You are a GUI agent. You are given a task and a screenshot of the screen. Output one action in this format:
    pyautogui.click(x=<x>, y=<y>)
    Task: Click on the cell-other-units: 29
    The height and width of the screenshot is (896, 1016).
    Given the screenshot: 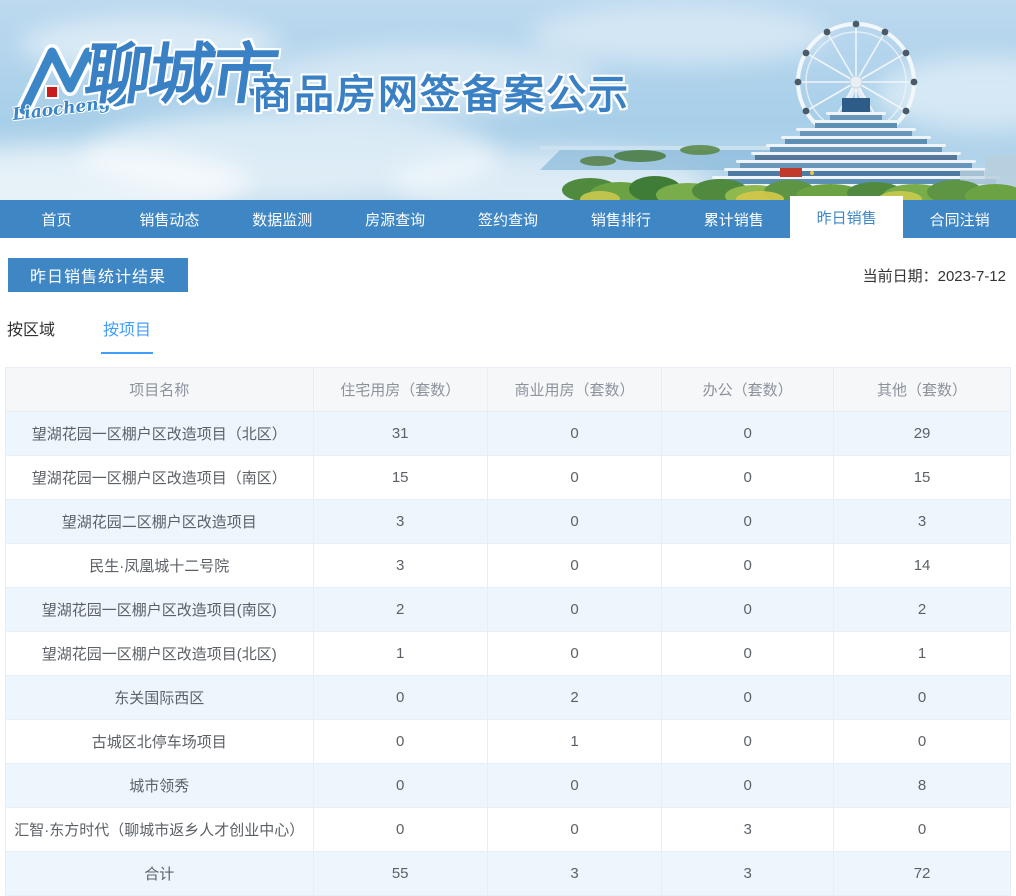 What is the action you would take?
    pyautogui.click(x=922, y=433)
    